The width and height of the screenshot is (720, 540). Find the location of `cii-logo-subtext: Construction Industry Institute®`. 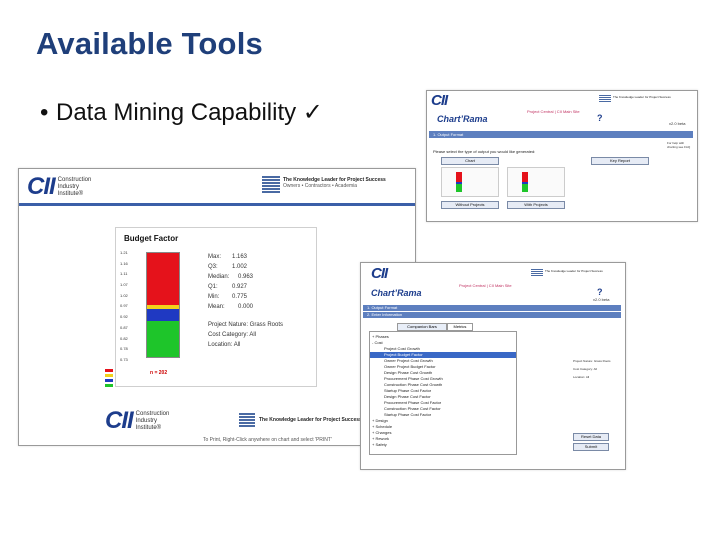

cii-logo-subtext: Construction Industry Institute® is located at coordinates (153, 421).